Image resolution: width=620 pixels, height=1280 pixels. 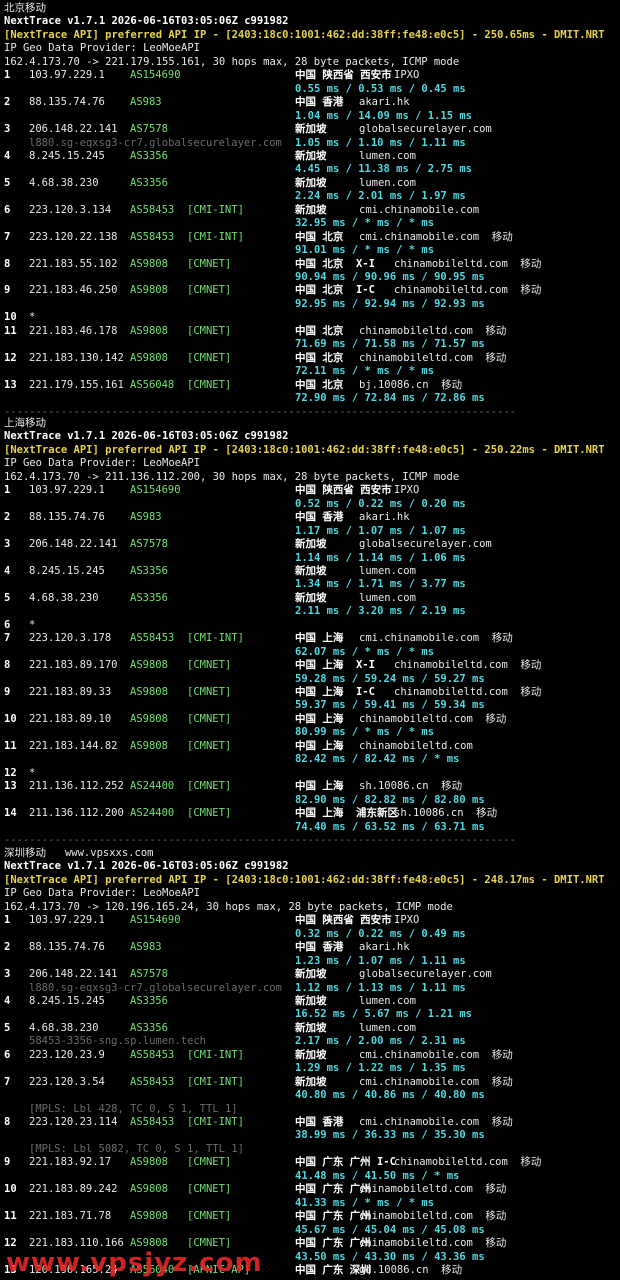 I want to click on hop-rtt: 2.11 ms / 3.20 ms / 2.19 ms, so click(x=380, y=611).